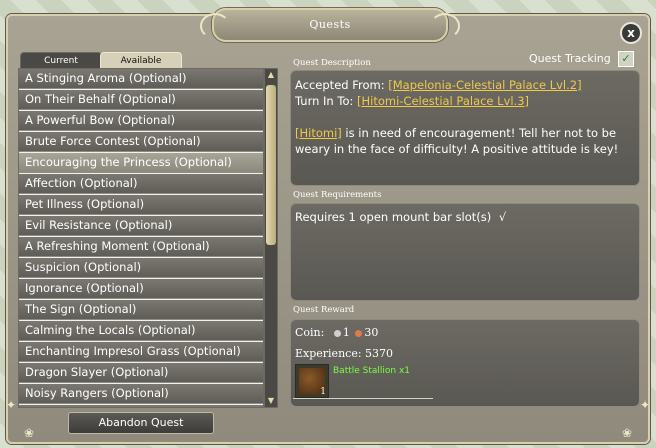 Image resolution: width=656 pixels, height=448 pixels. What do you see at coordinates (141, 352) in the screenshot?
I see `quest-list-item: Enchanting Impresol Grass (Optional)` at bounding box center [141, 352].